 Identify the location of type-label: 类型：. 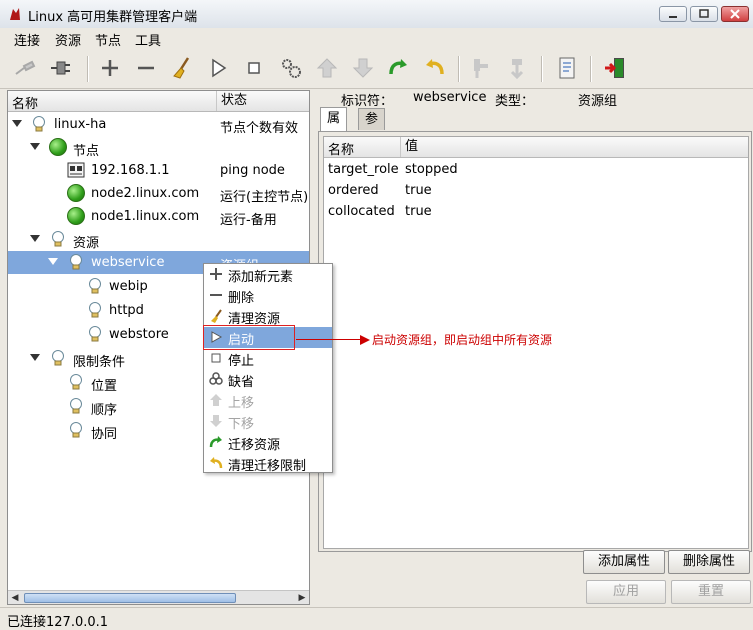
(515, 101).